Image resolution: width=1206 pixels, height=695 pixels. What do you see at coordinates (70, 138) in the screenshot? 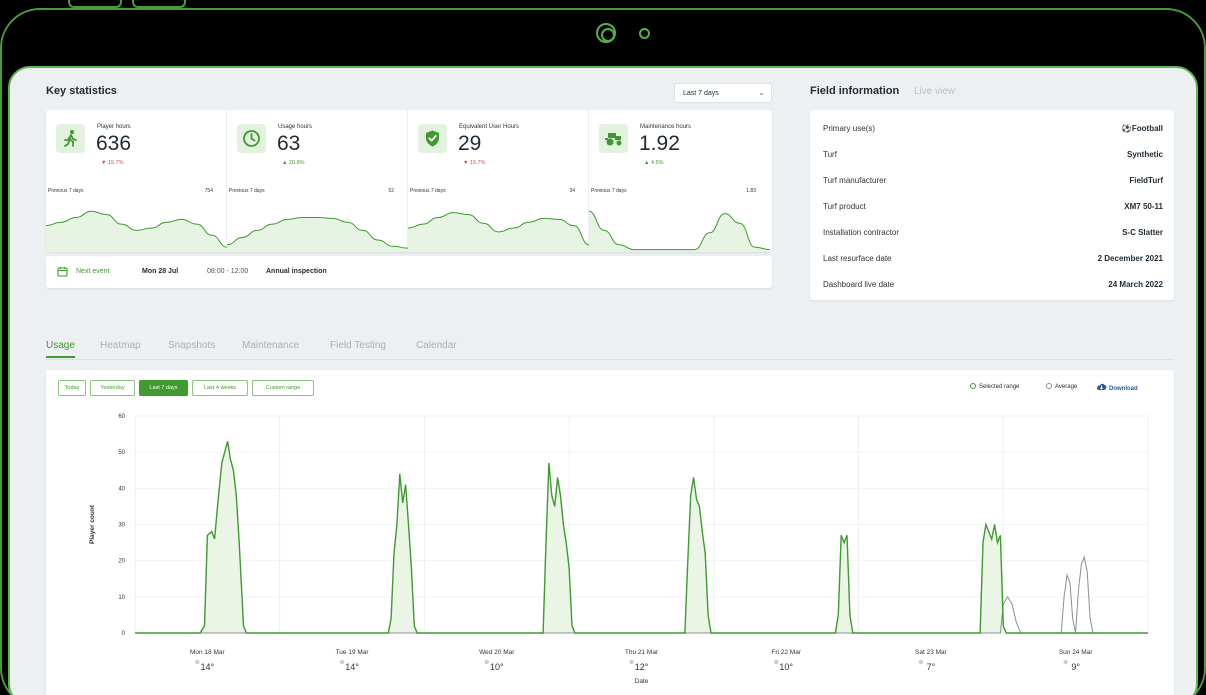
I see `running-person-icon` at bounding box center [70, 138].